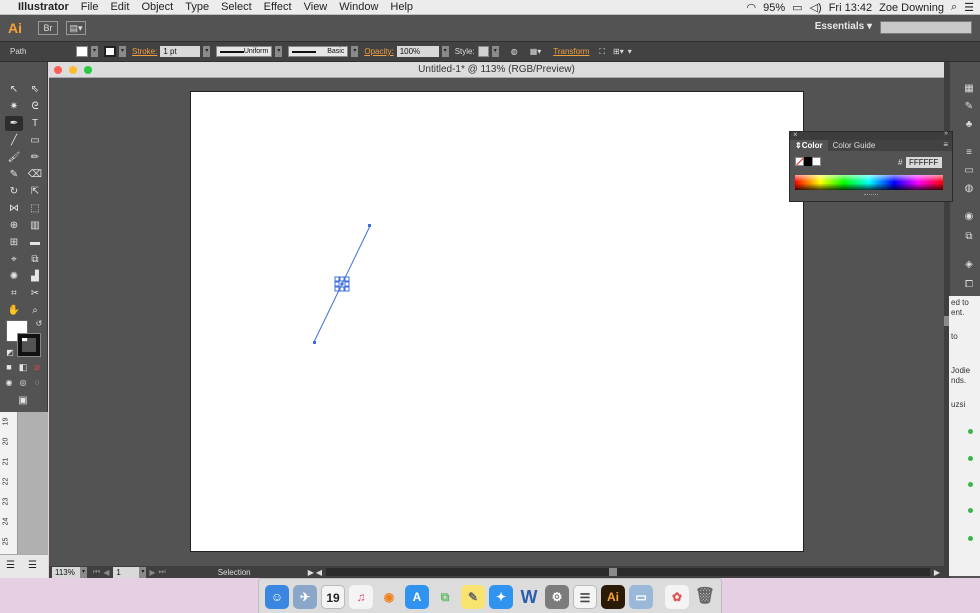 Image resolution: width=980 pixels, height=613 pixels. What do you see at coordinates (305, 597) in the screenshot?
I see `photo-app-icon: ✈` at bounding box center [305, 597].